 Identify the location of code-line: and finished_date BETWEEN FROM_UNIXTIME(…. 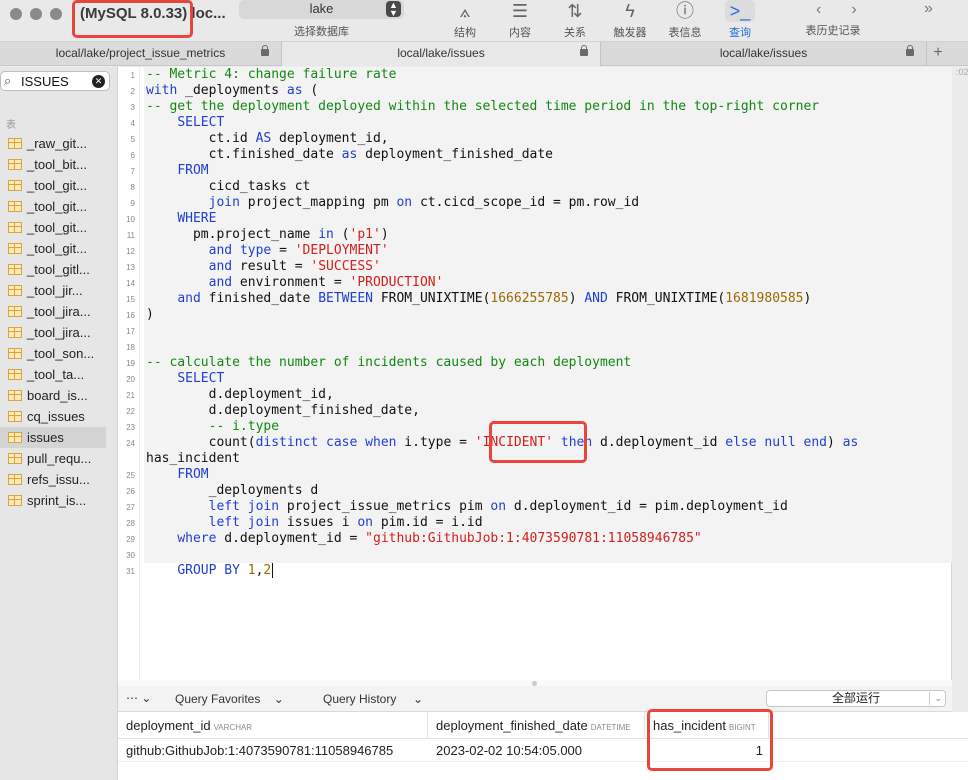
(478, 299).